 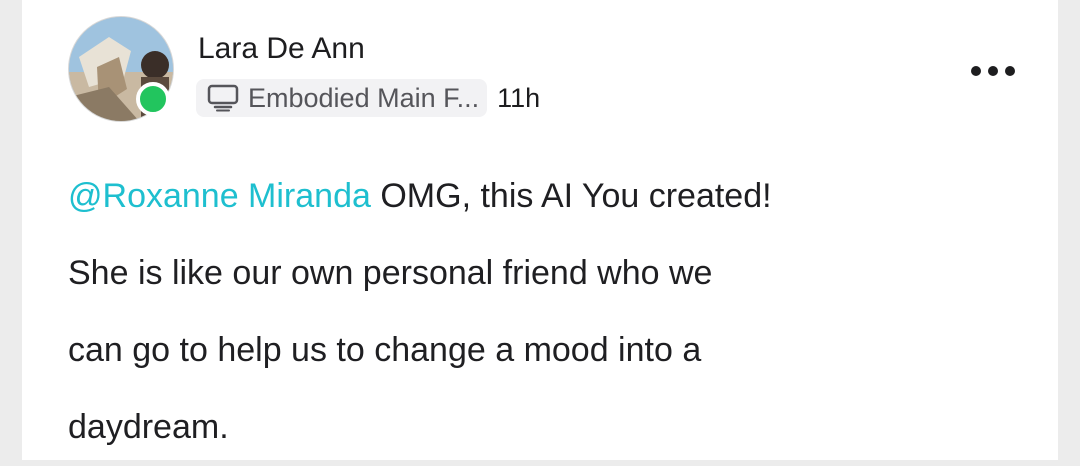 What do you see at coordinates (223, 98) in the screenshot?
I see `monitor-icon` at bounding box center [223, 98].